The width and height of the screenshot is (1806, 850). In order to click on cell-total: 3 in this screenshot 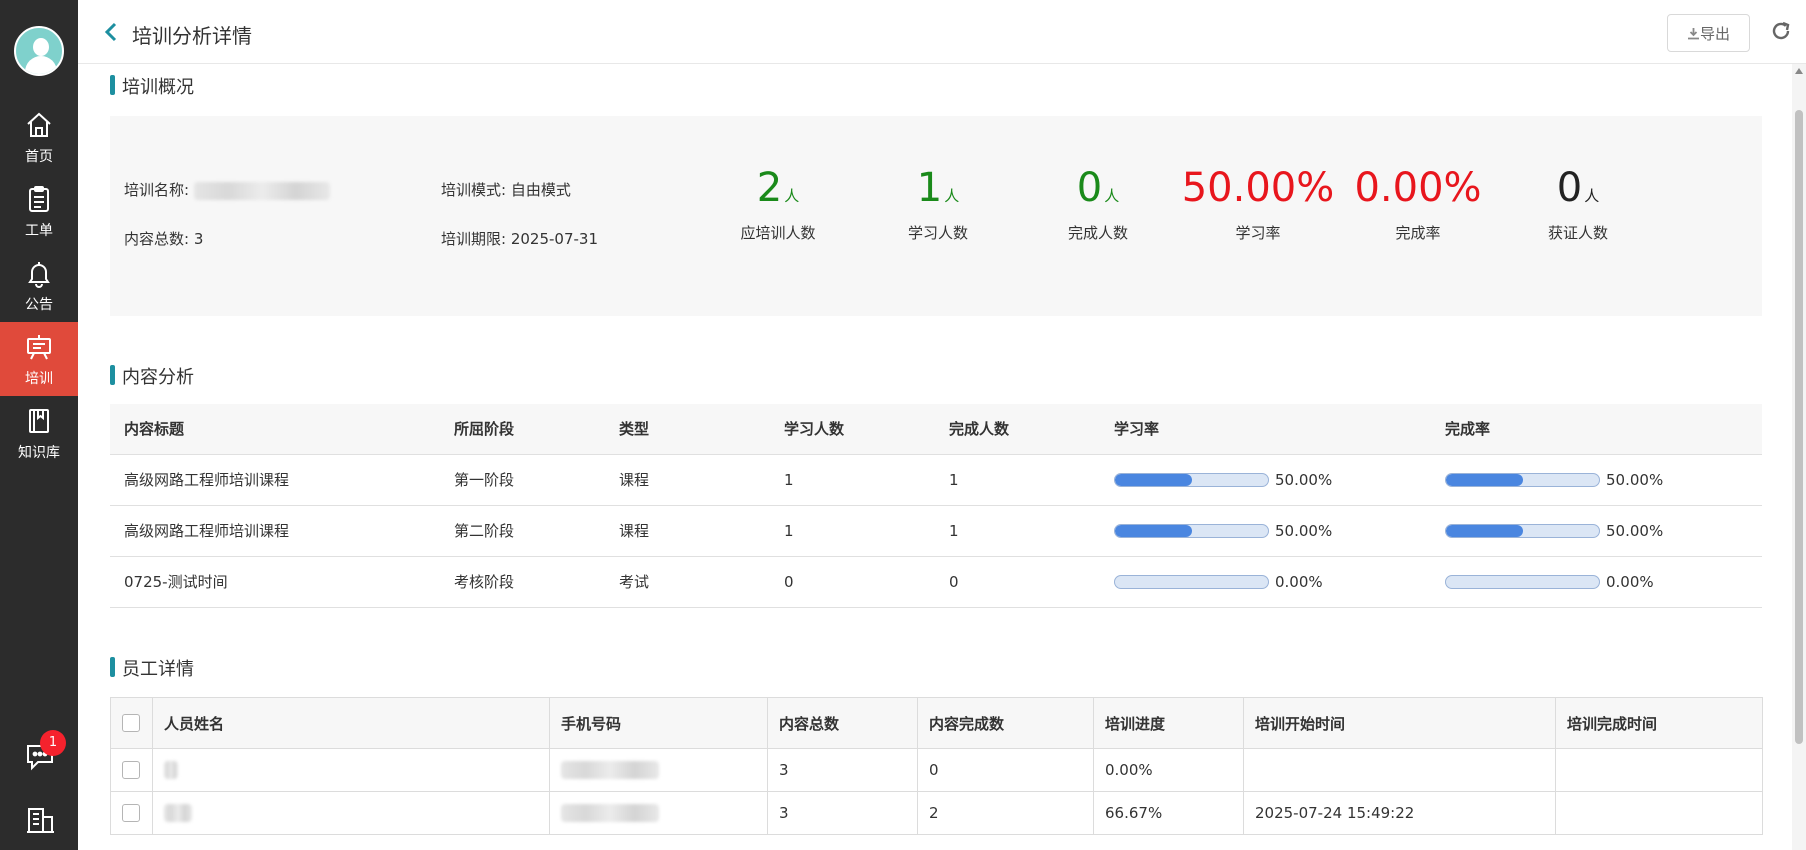, I will do `click(842, 813)`.